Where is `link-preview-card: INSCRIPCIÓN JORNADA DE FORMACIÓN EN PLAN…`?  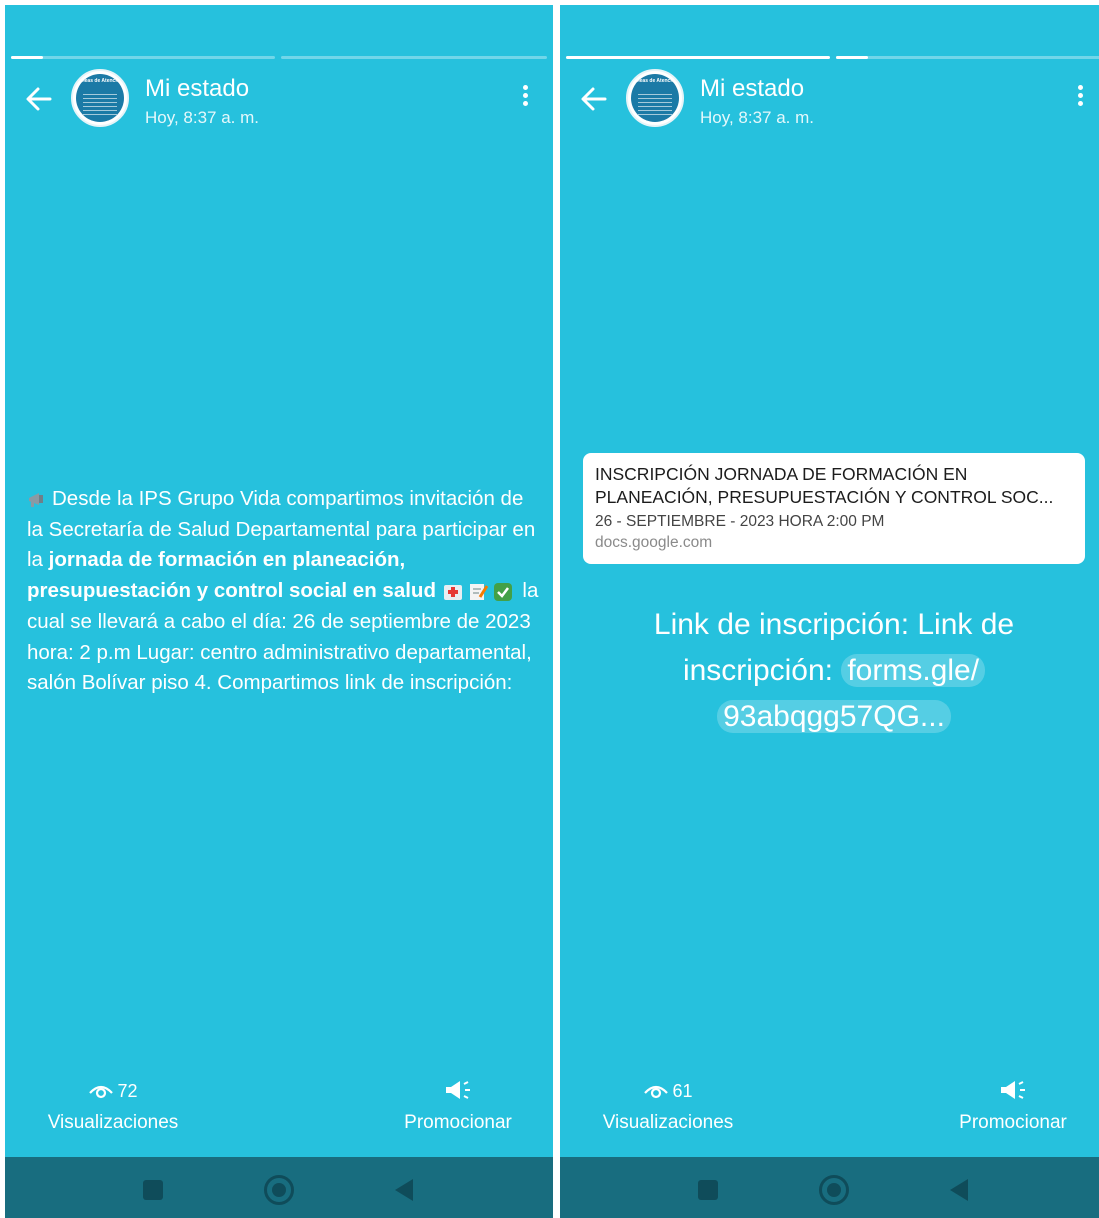
link-preview-card: INSCRIPCIÓN JORNADA DE FORMACIÓN EN PLAN… is located at coordinates (834, 508).